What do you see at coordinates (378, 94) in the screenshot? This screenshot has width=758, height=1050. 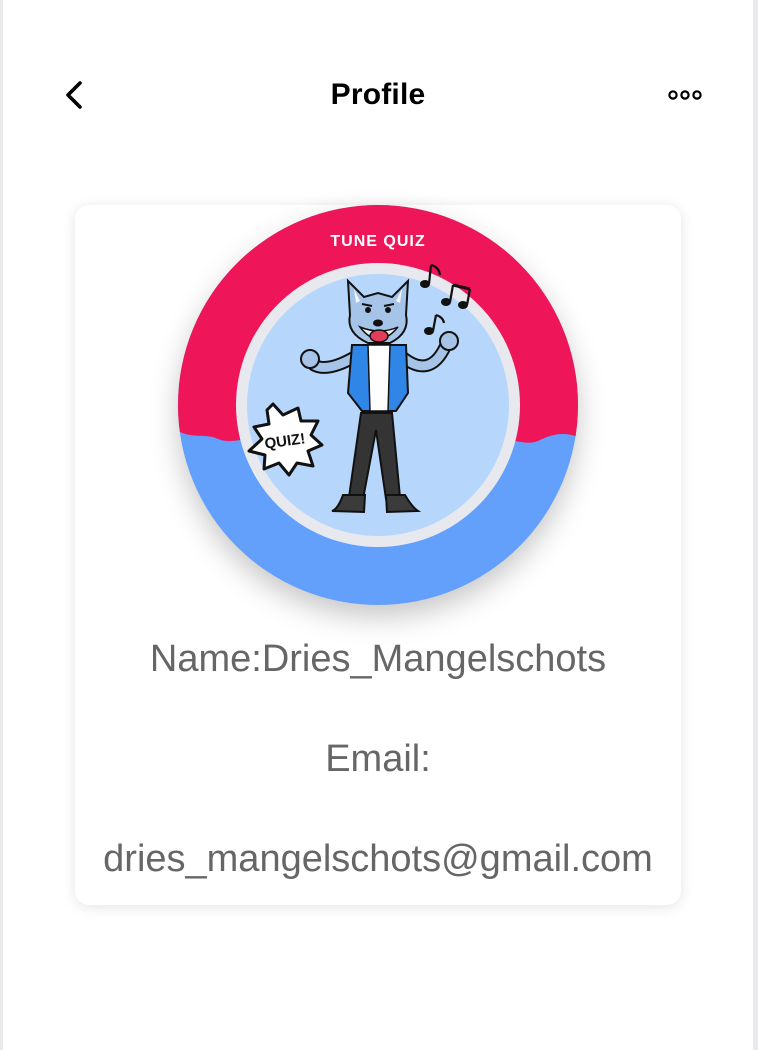 I see `page-title: Profile` at bounding box center [378, 94].